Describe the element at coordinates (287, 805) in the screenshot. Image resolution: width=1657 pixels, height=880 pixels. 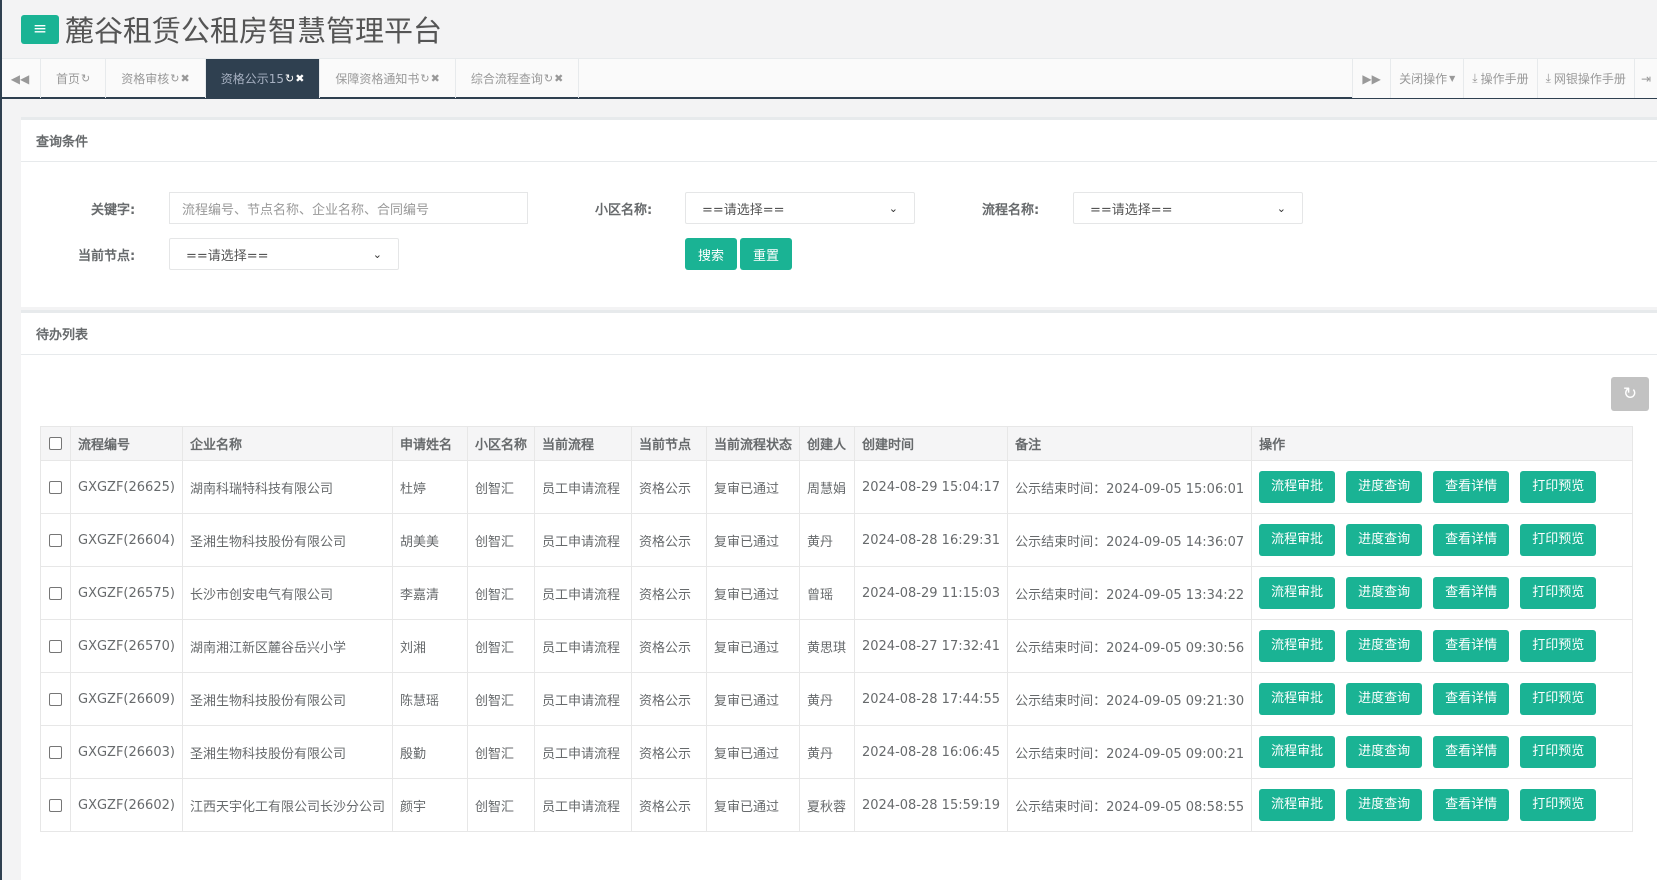
I see `company-cell: 江西天宇化工有限公司长沙分公司` at that location.